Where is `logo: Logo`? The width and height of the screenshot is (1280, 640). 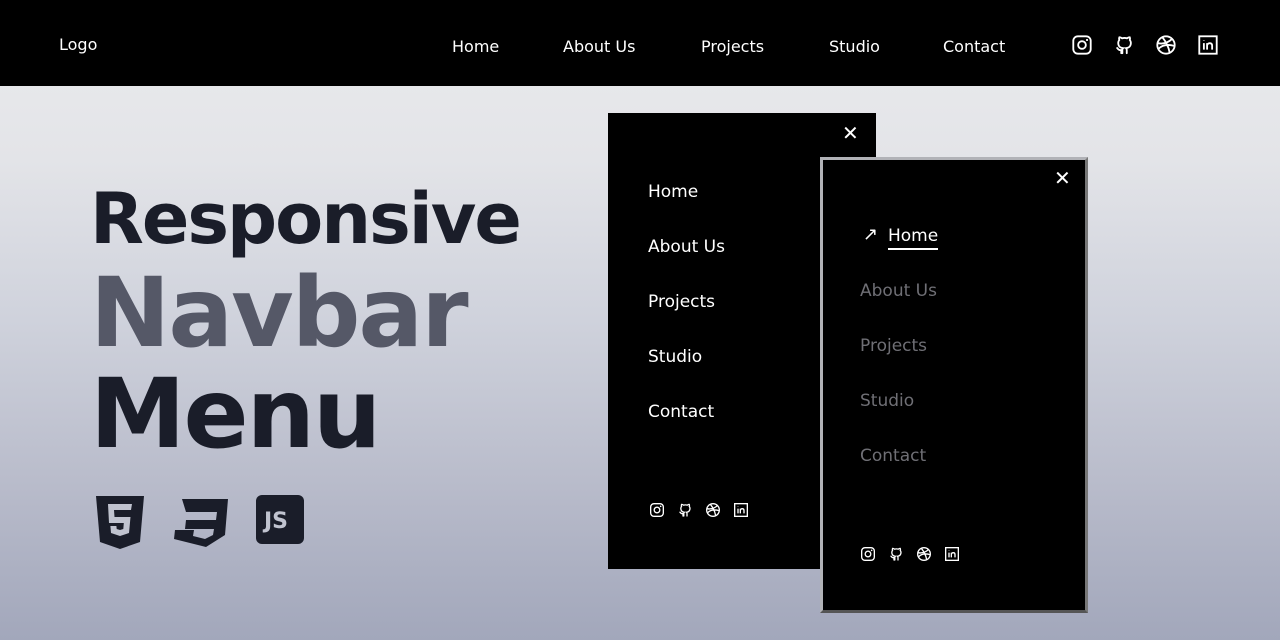
logo: Logo is located at coordinates (78, 44).